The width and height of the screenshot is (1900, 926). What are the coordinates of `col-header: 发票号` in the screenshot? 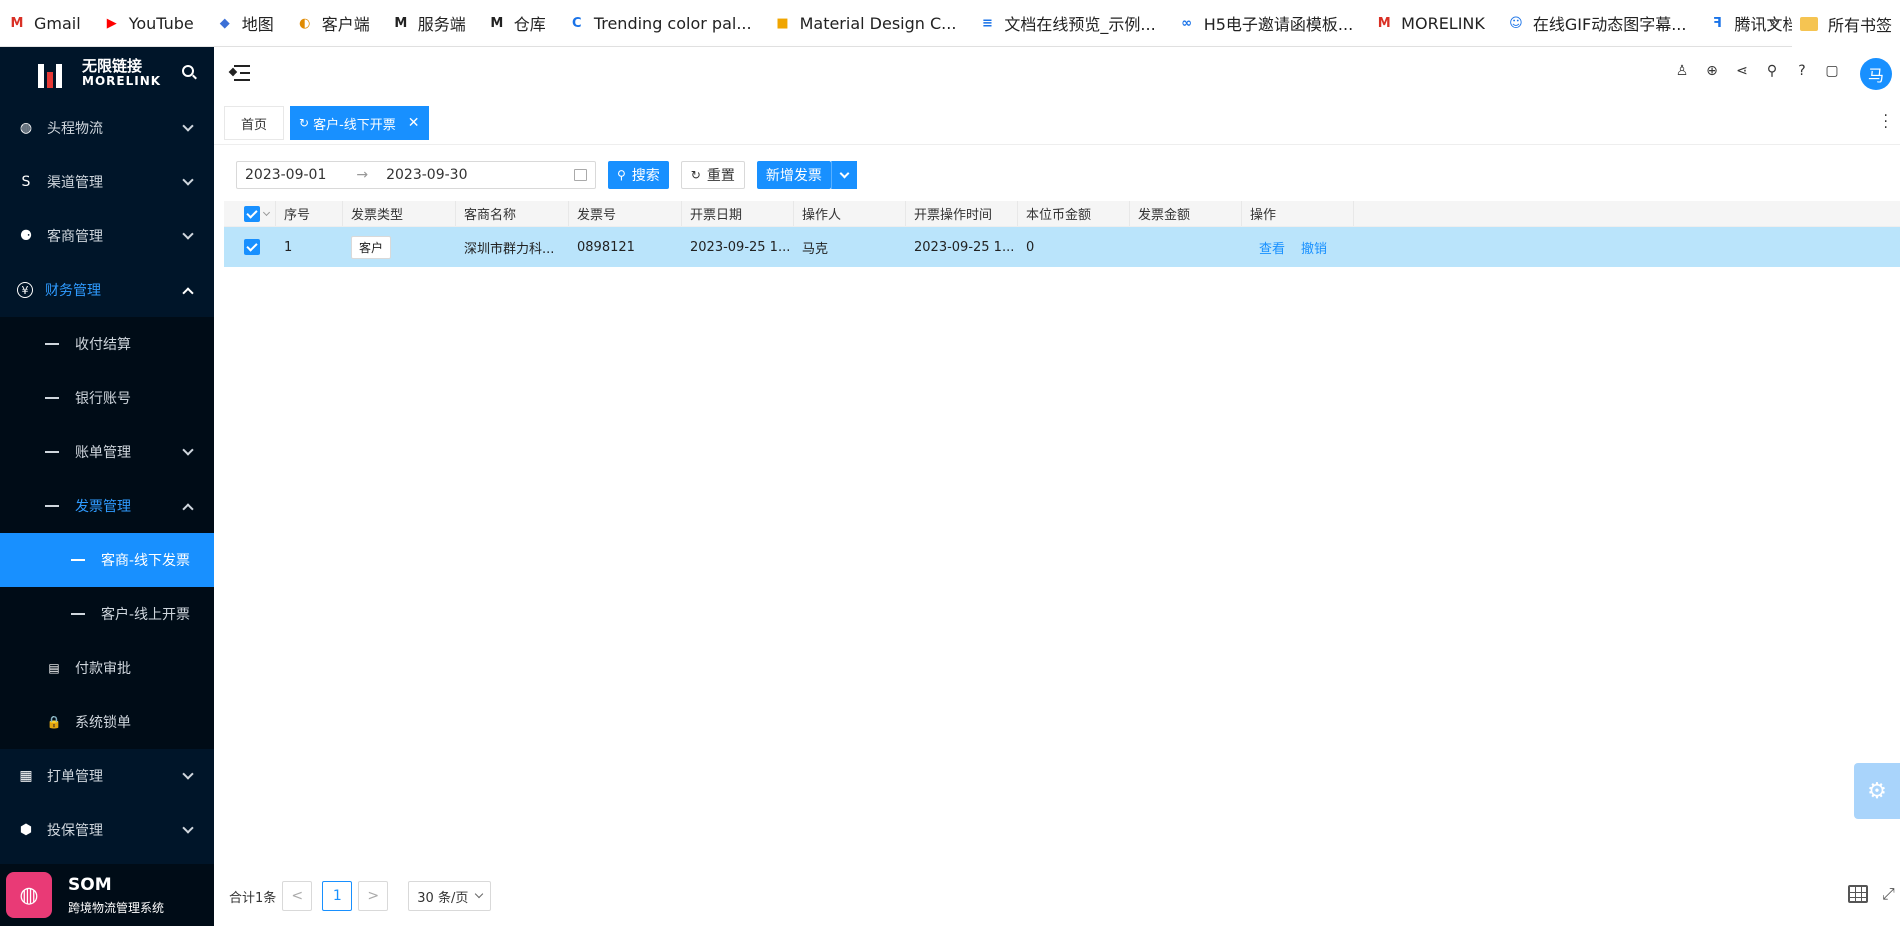 It's located at (625, 213).